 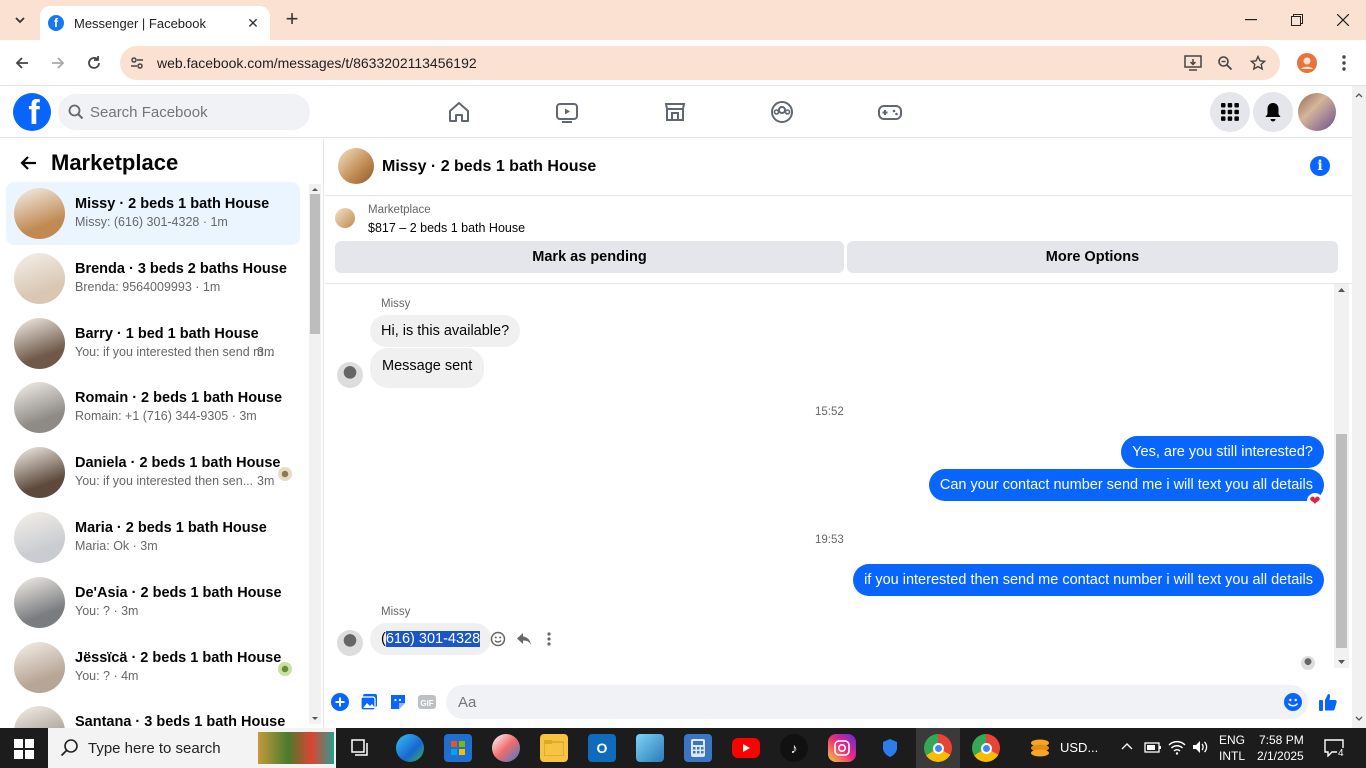 What do you see at coordinates (1232, 756) in the screenshot?
I see `keyboard-layout: INTL` at bounding box center [1232, 756].